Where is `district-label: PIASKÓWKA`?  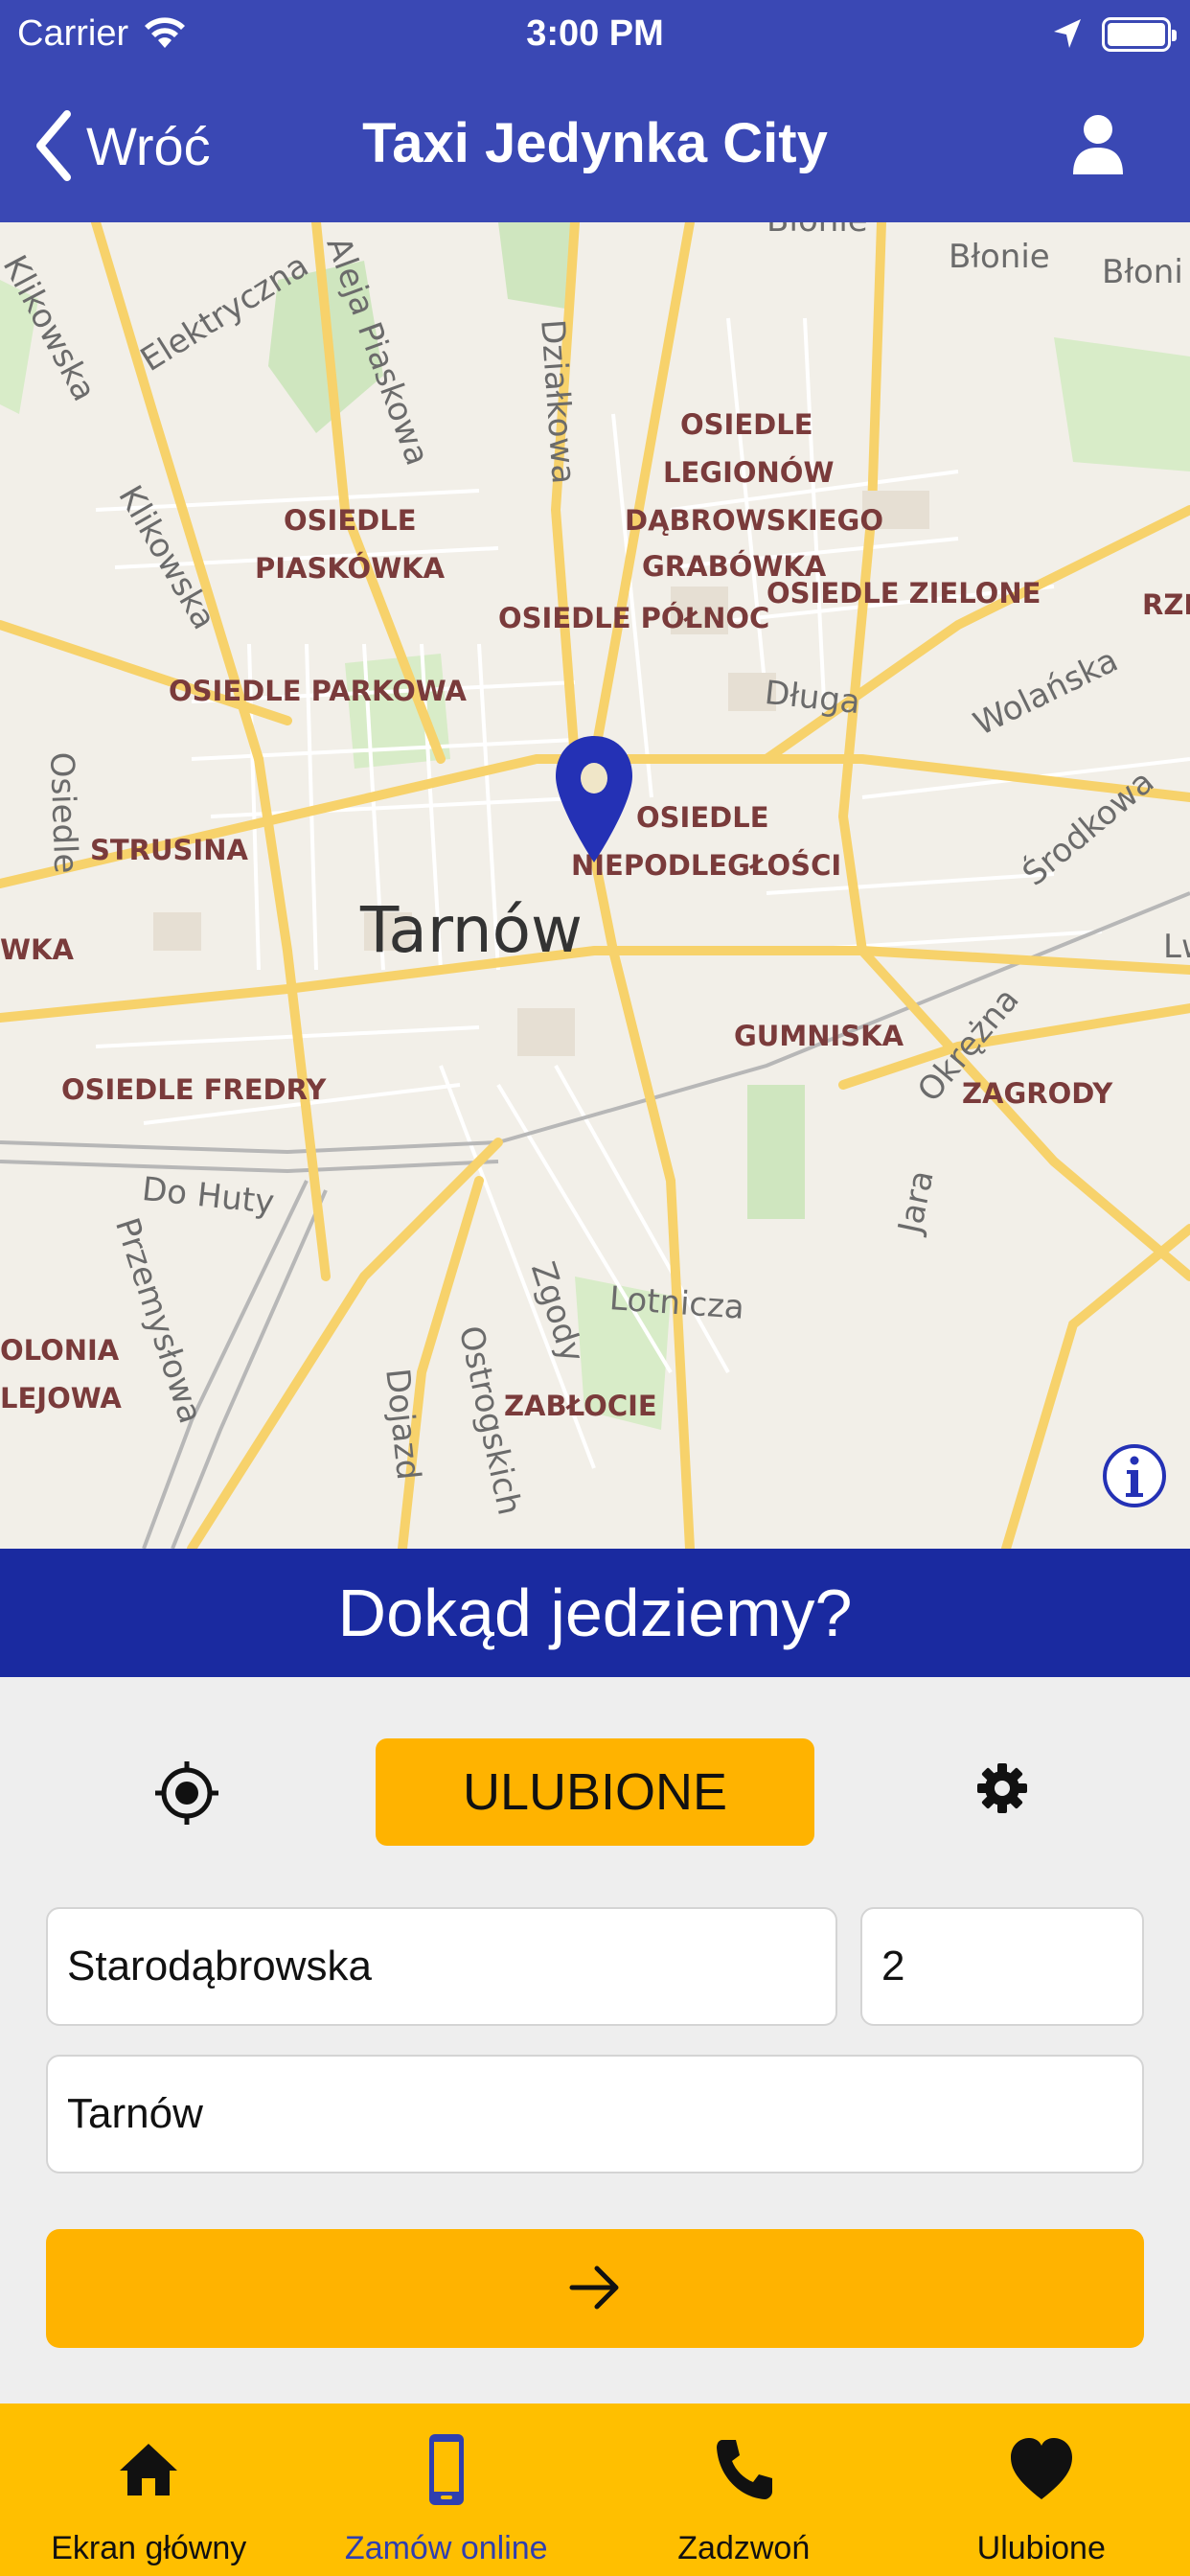
district-label: PIASKÓWKA is located at coordinates (350, 568).